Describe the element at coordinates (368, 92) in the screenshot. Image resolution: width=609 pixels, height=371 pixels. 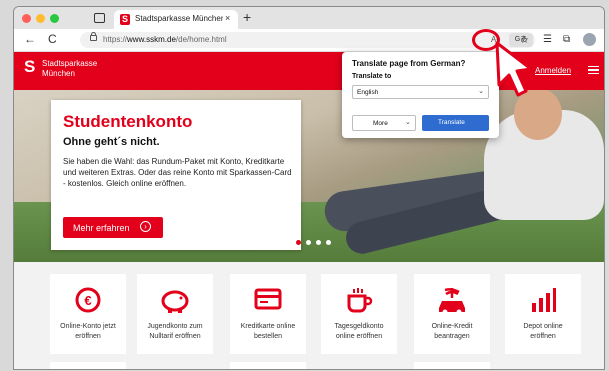
I see `language-select-value: English` at that location.